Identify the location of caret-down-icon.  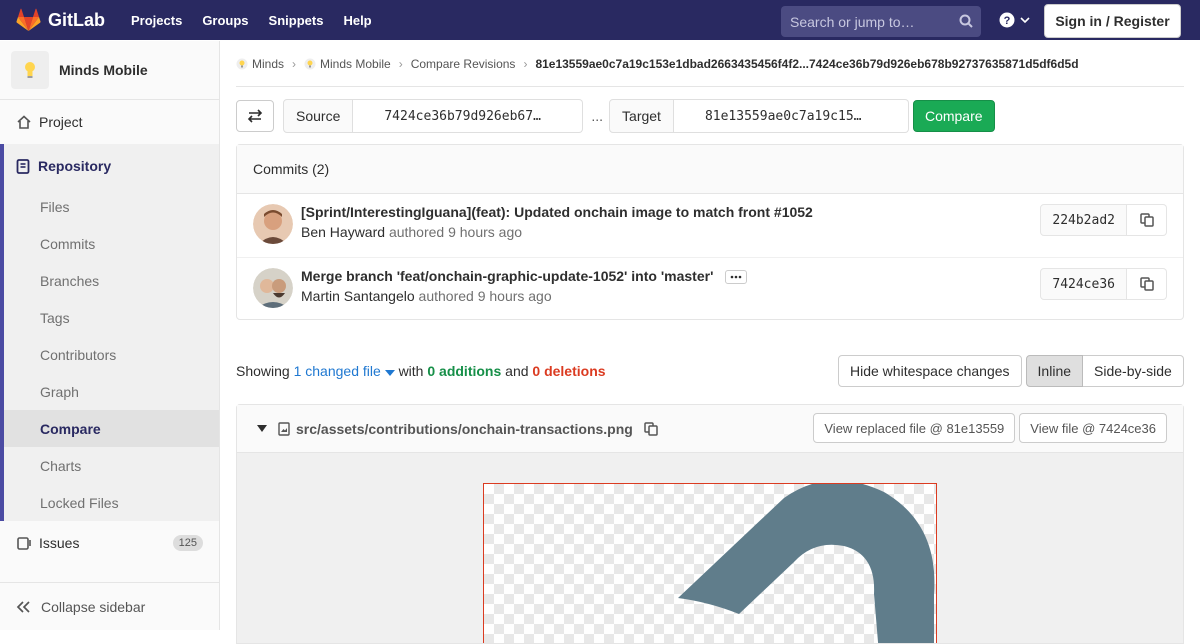
(389, 373).